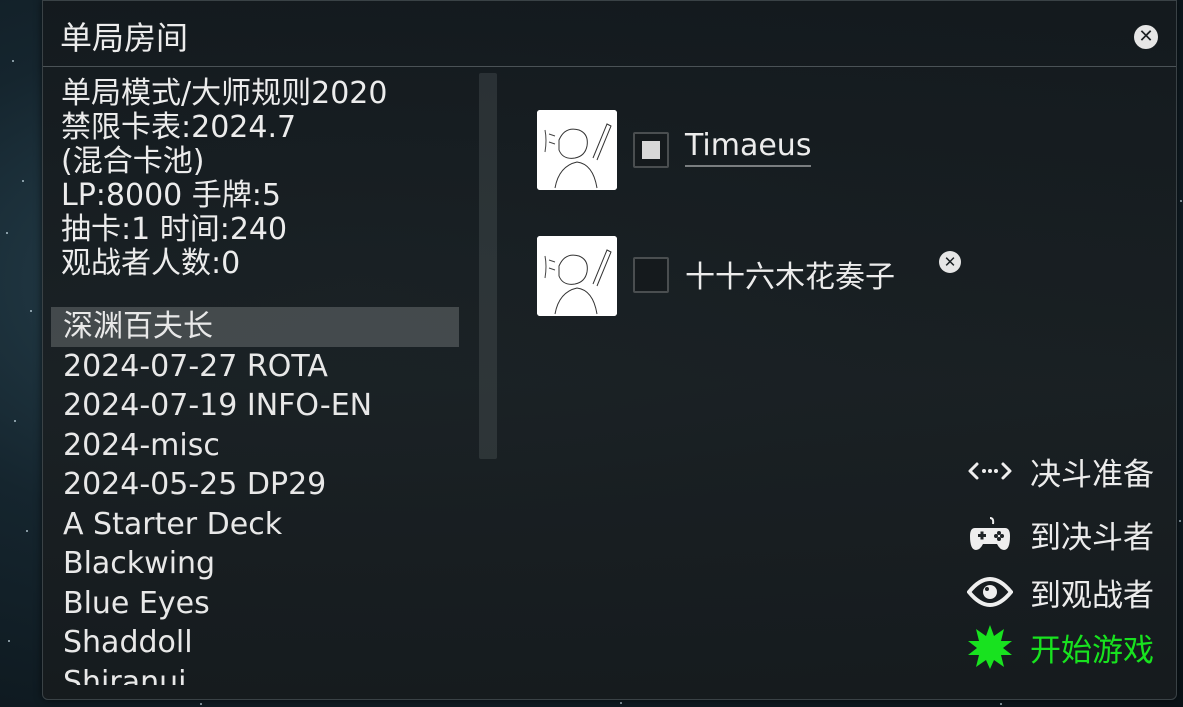 The height and width of the screenshot is (707, 1183). What do you see at coordinates (255, 485) in the screenshot?
I see `deck-item: 2024-05-25 DP29` at bounding box center [255, 485].